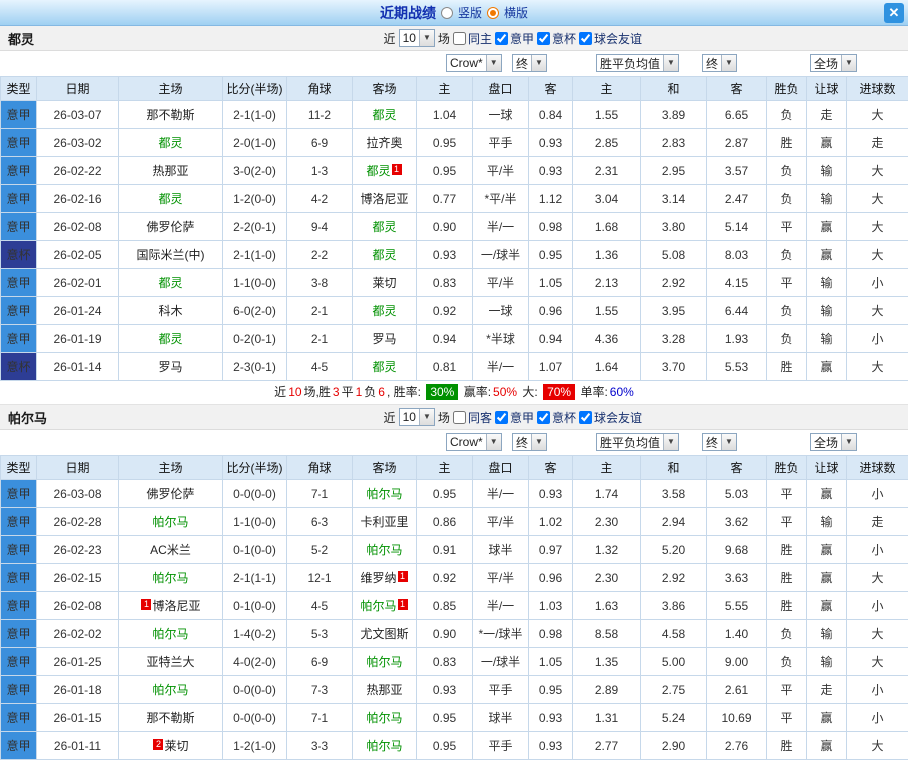 Image resolution: width=908 pixels, height=760 pixels. I want to click on same-away-checkbox, so click(459, 417).